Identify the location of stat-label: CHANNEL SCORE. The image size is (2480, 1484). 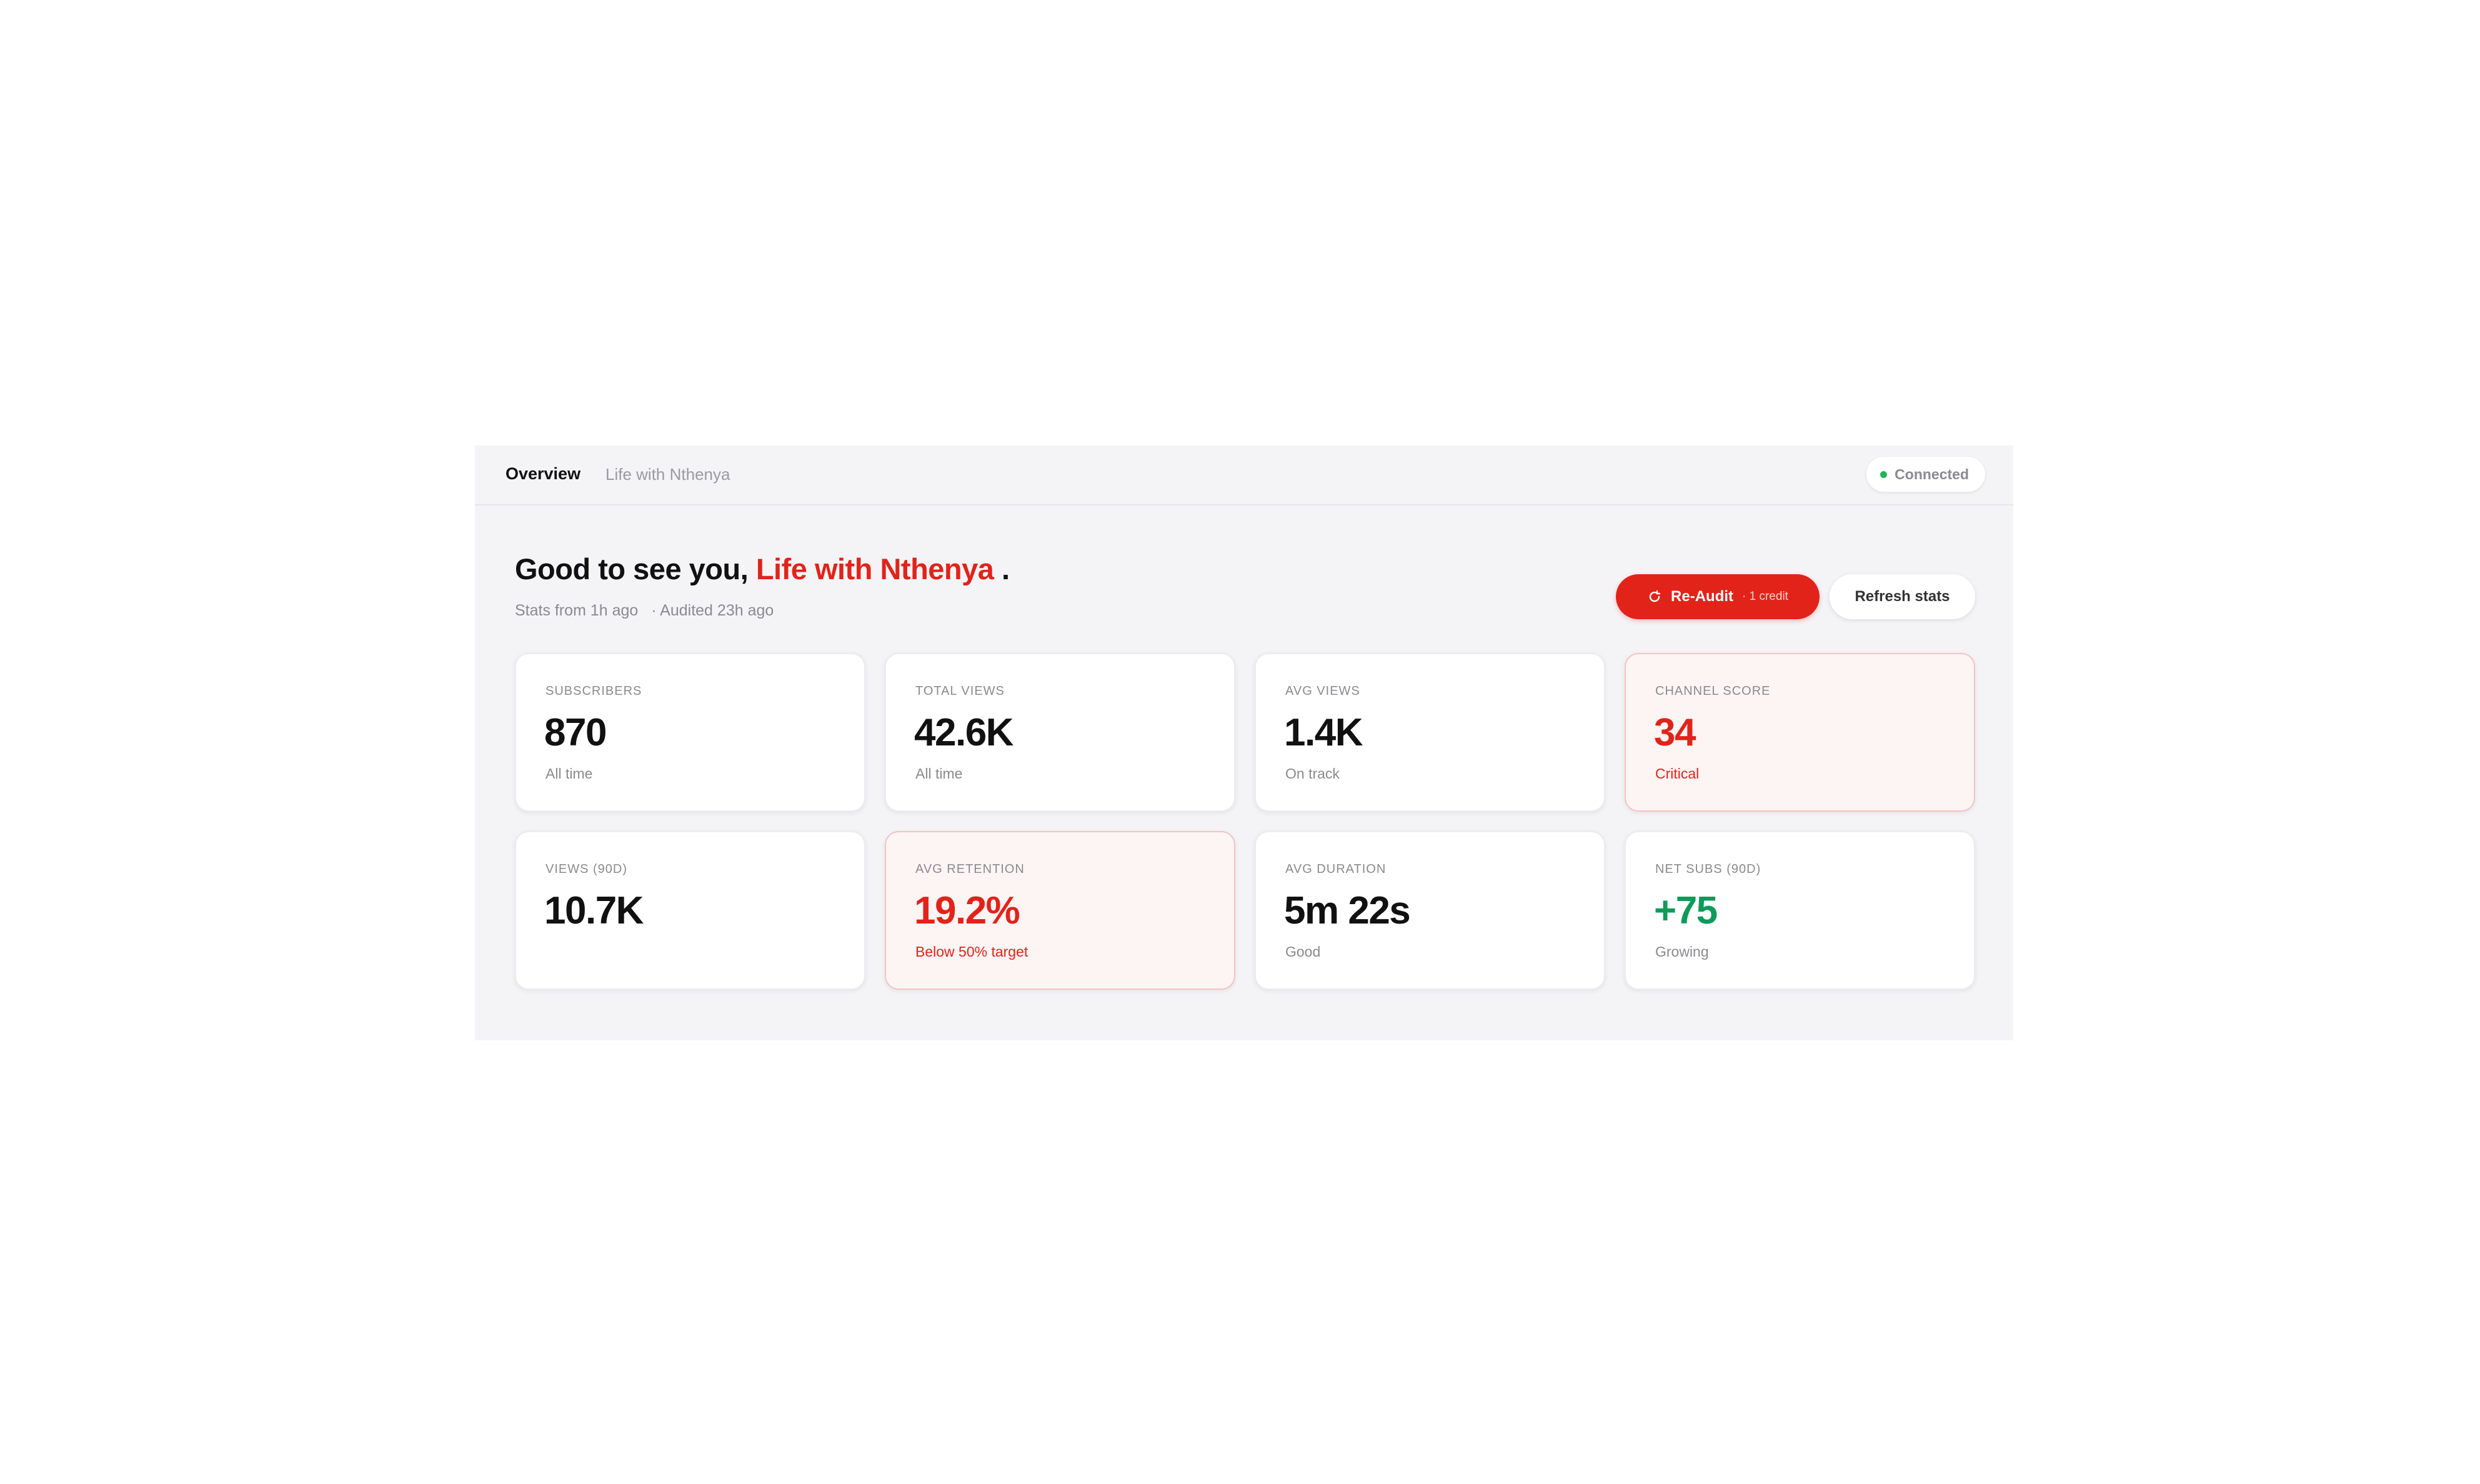
(1713, 691).